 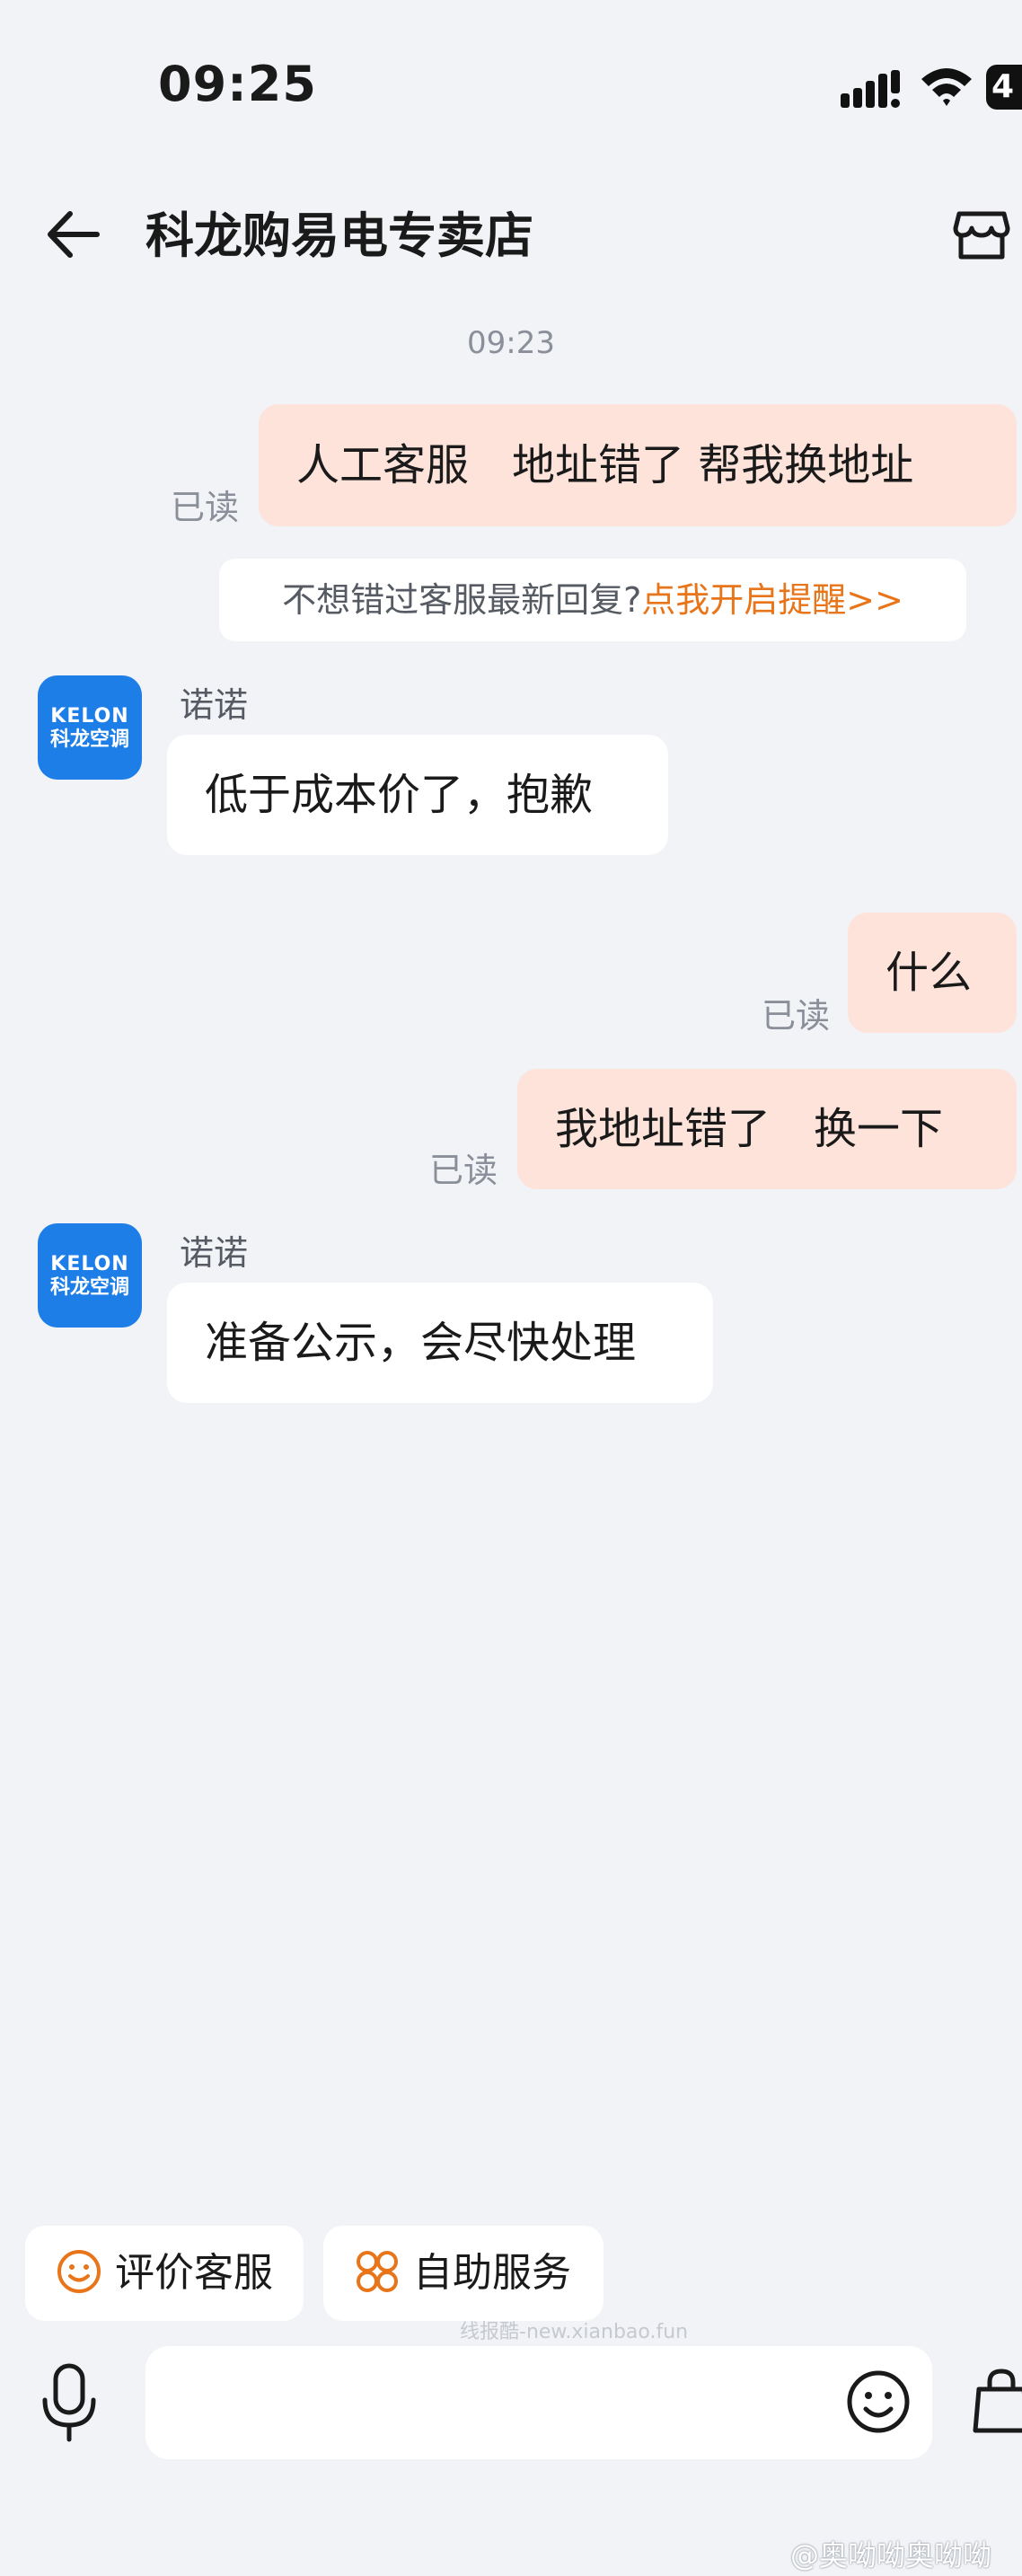 What do you see at coordinates (932, 973) in the screenshot?
I see `outgoing-message: 什么` at bounding box center [932, 973].